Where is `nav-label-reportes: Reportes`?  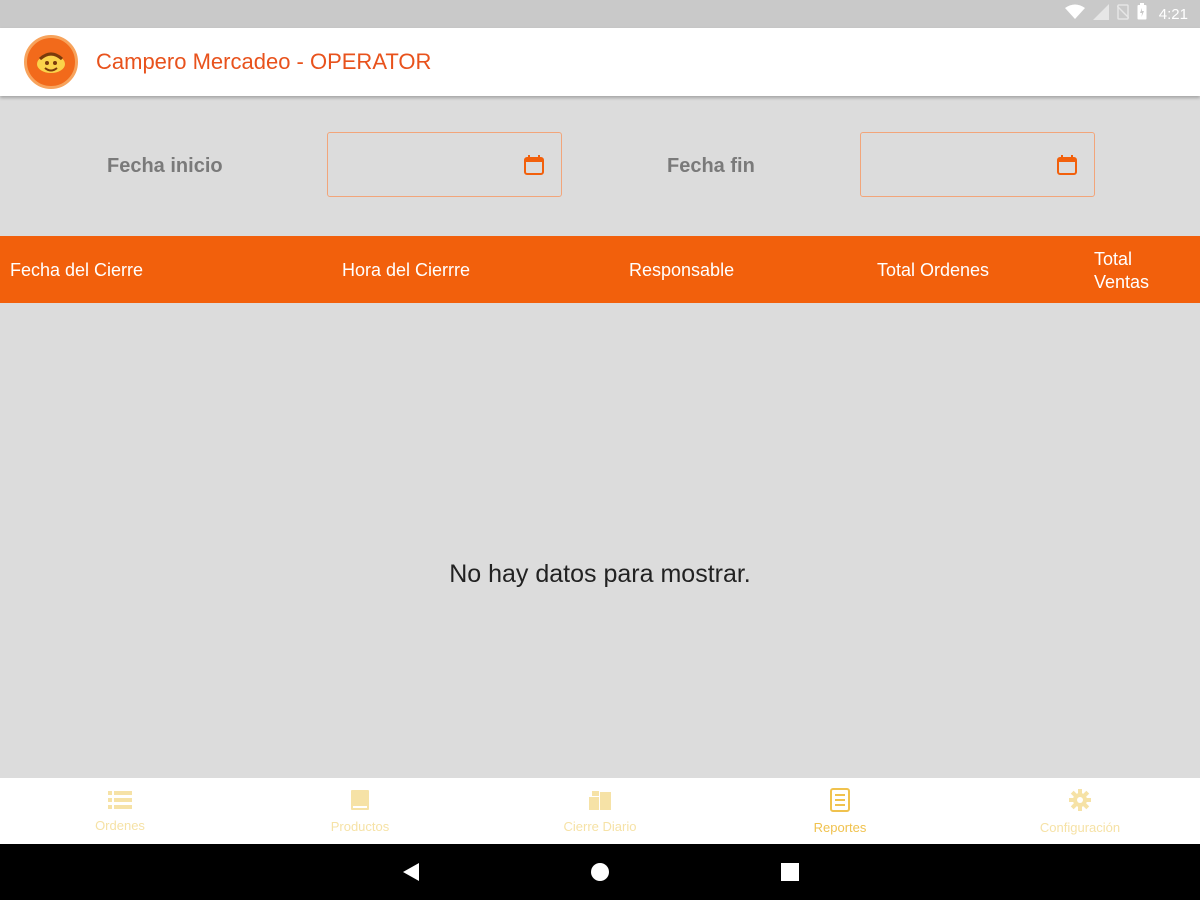 nav-label-reportes: Reportes is located at coordinates (840, 827).